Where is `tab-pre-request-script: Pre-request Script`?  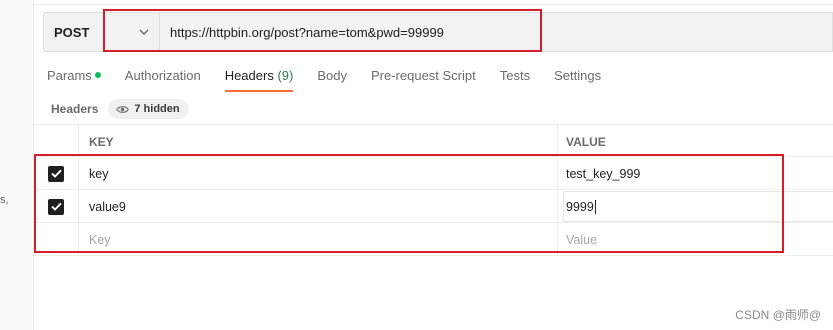
tab-pre-request-script: Pre-request Script is located at coordinates (423, 77).